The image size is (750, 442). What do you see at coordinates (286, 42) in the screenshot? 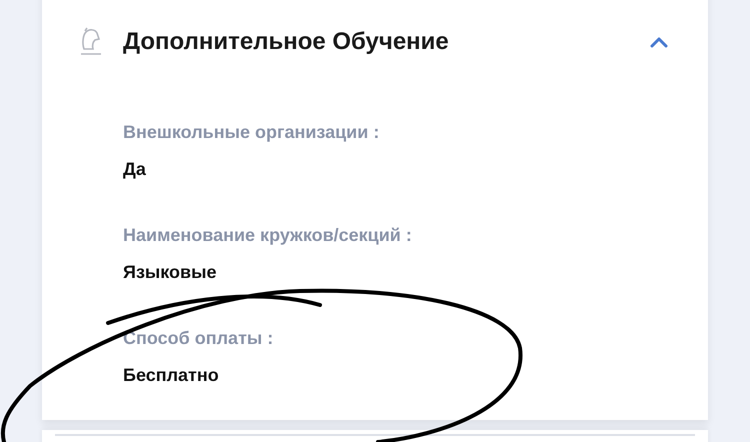
I see `section-title: Дополнительное Обучение` at bounding box center [286, 42].